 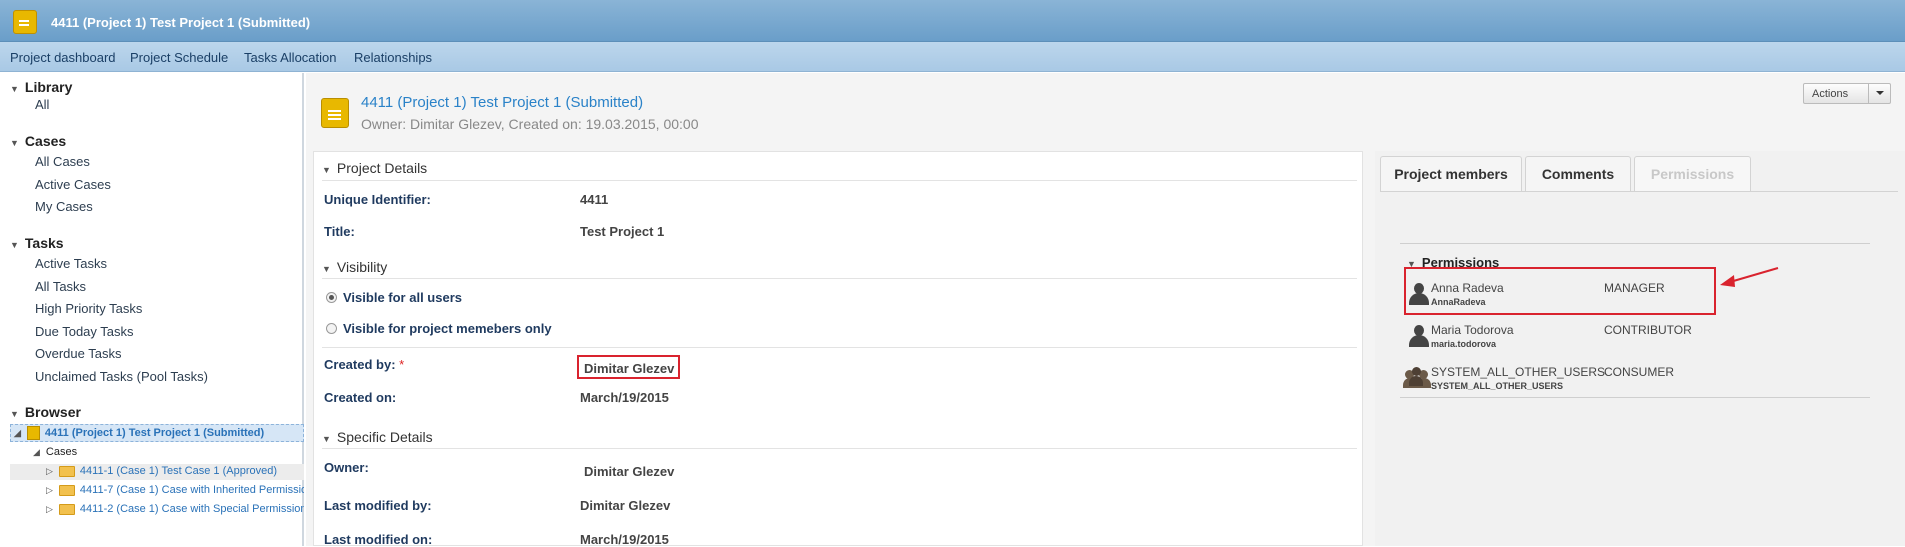 What do you see at coordinates (1518, 372) in the screenshot?
I see `permission-user-name: SYSTEM_ALL_OTHER_USERS` at bounding box center [1518, 372].